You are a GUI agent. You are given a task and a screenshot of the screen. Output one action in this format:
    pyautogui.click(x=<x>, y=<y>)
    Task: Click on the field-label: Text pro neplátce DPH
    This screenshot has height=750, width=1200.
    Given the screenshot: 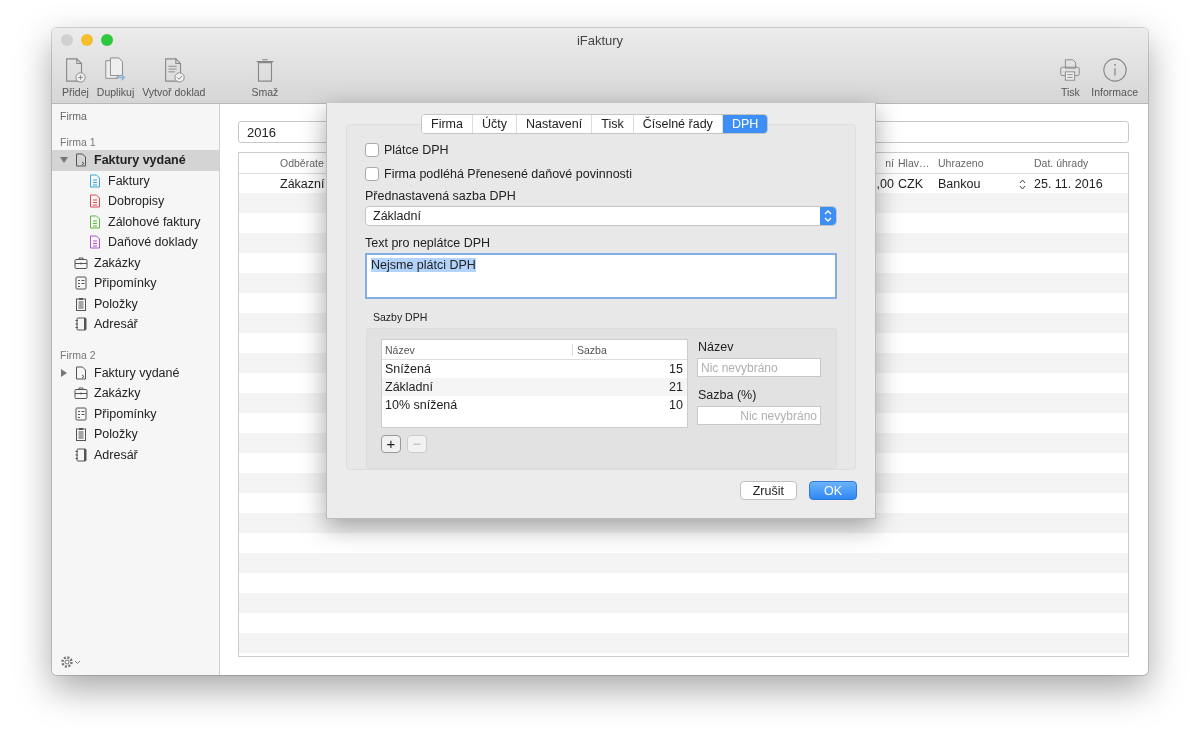 What is the action you would take?
    pyautogui.click(x=428, y=243)
    